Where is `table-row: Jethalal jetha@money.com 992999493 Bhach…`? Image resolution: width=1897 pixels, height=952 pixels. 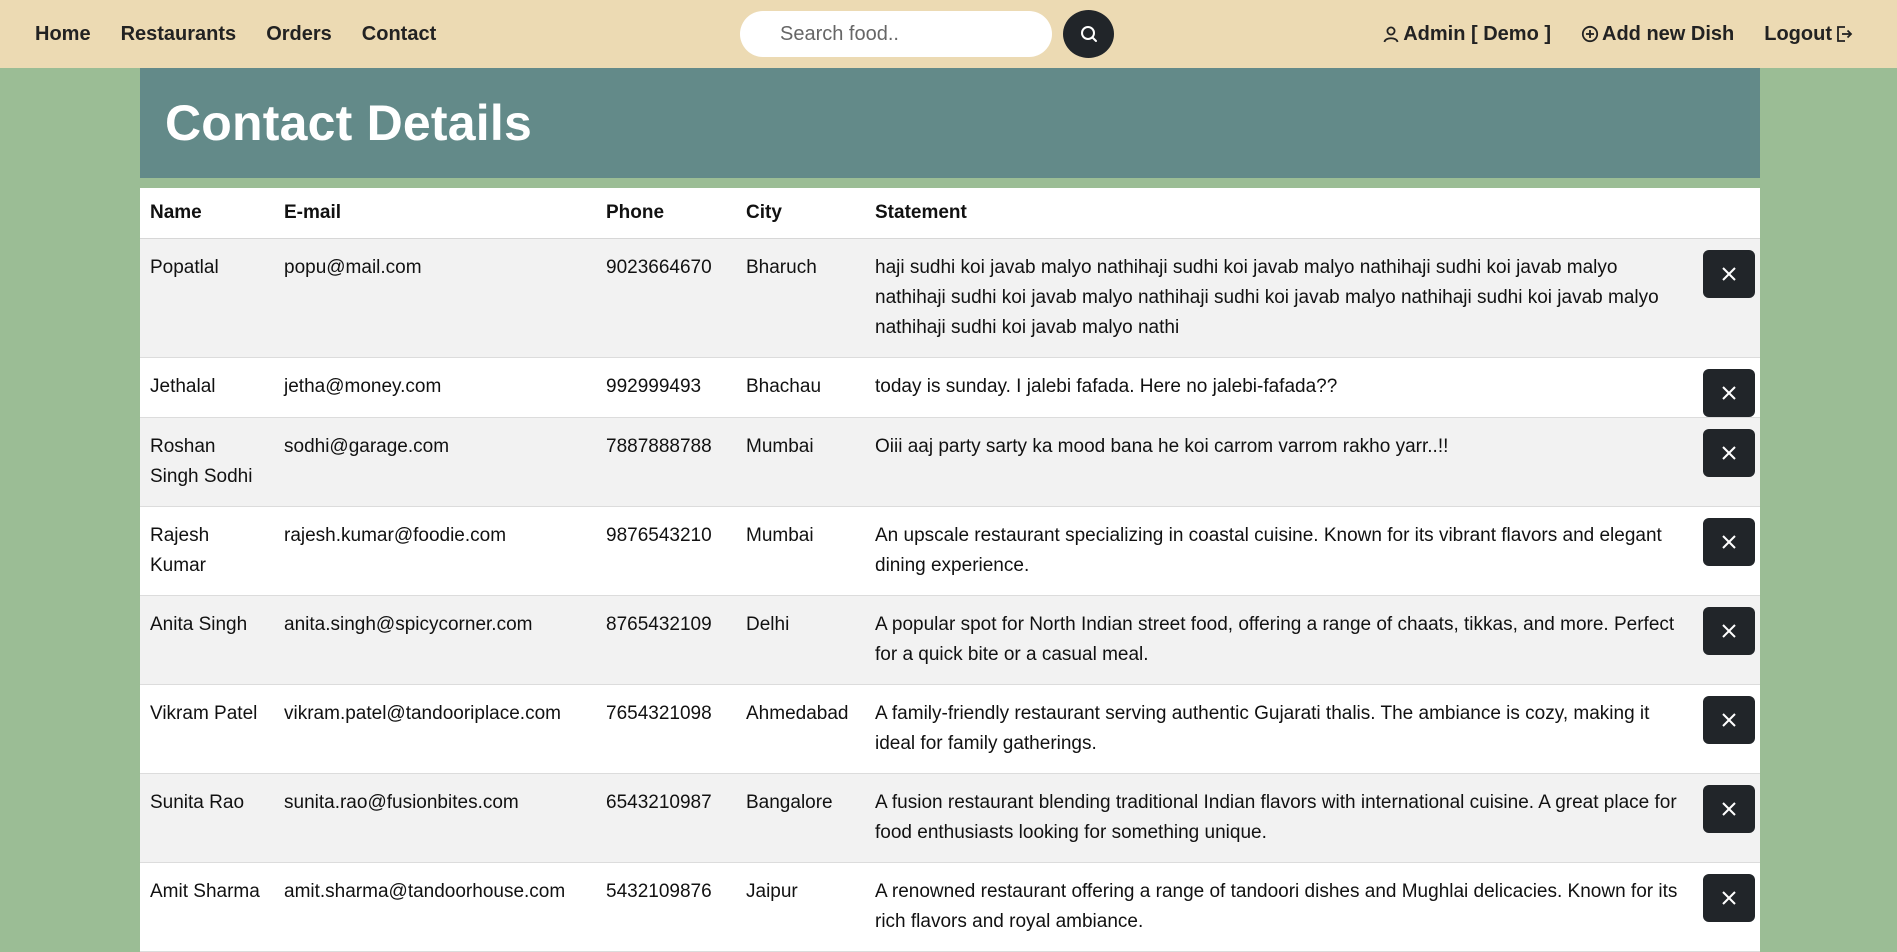 table-row: Jethalal jetha@money.com 992999493 Bhach… is located at coordinates (950, 387).